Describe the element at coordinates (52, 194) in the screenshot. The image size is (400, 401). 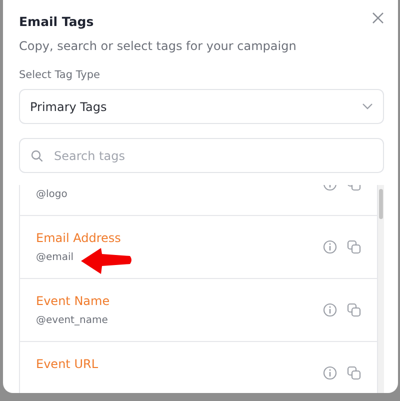
I see `tag-code: @logo` at that location.